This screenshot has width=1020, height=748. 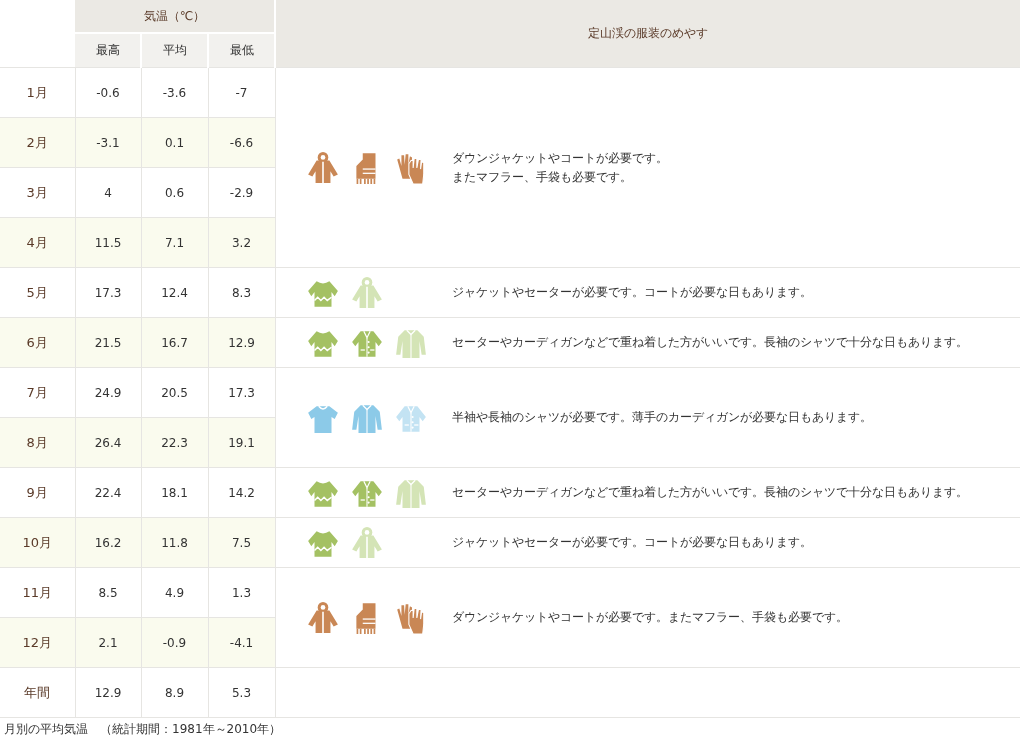 I want to click on table-caption: 月別の平均気温 （統計期間：1981年～2010年）, so click(x=143, y=729).